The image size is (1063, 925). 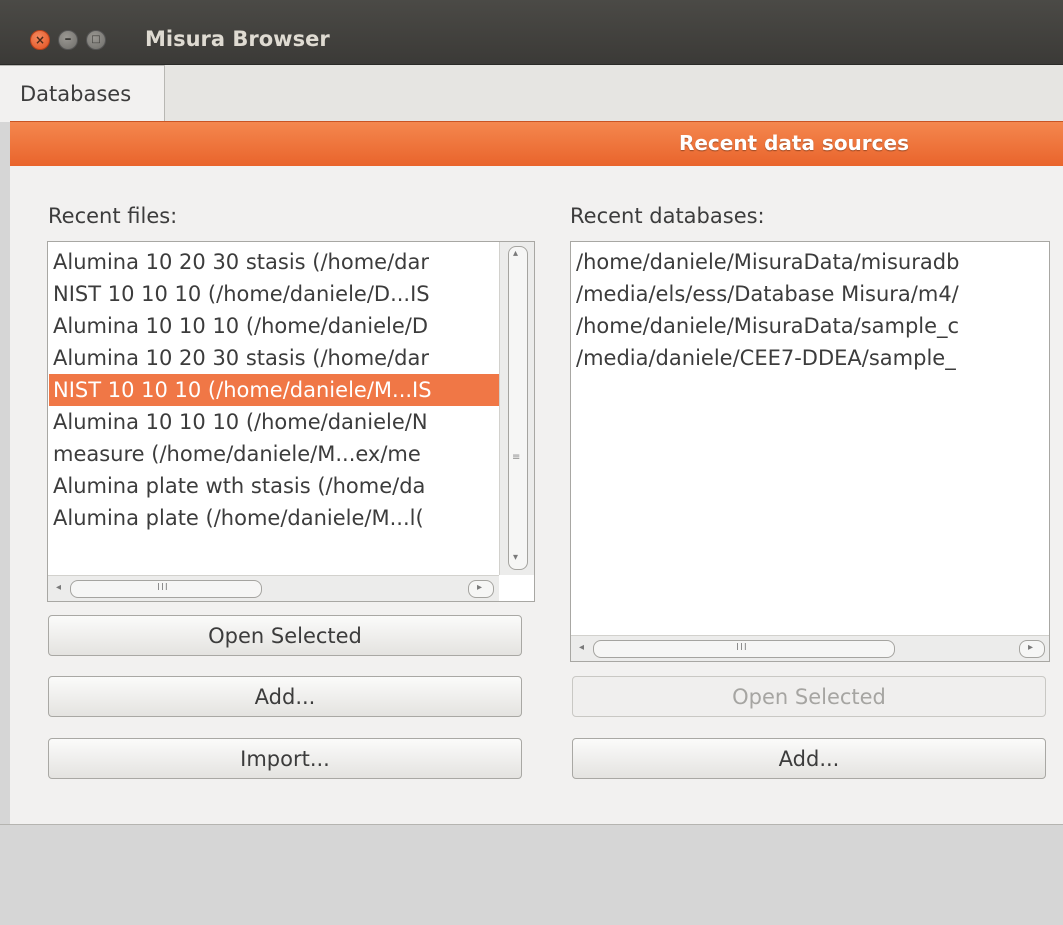 What do you see at coordinates (237, 454) in the screenshot?
I see `list-item: measure (/home/daniele/M...ex/me` at bounding box center [237, 454].